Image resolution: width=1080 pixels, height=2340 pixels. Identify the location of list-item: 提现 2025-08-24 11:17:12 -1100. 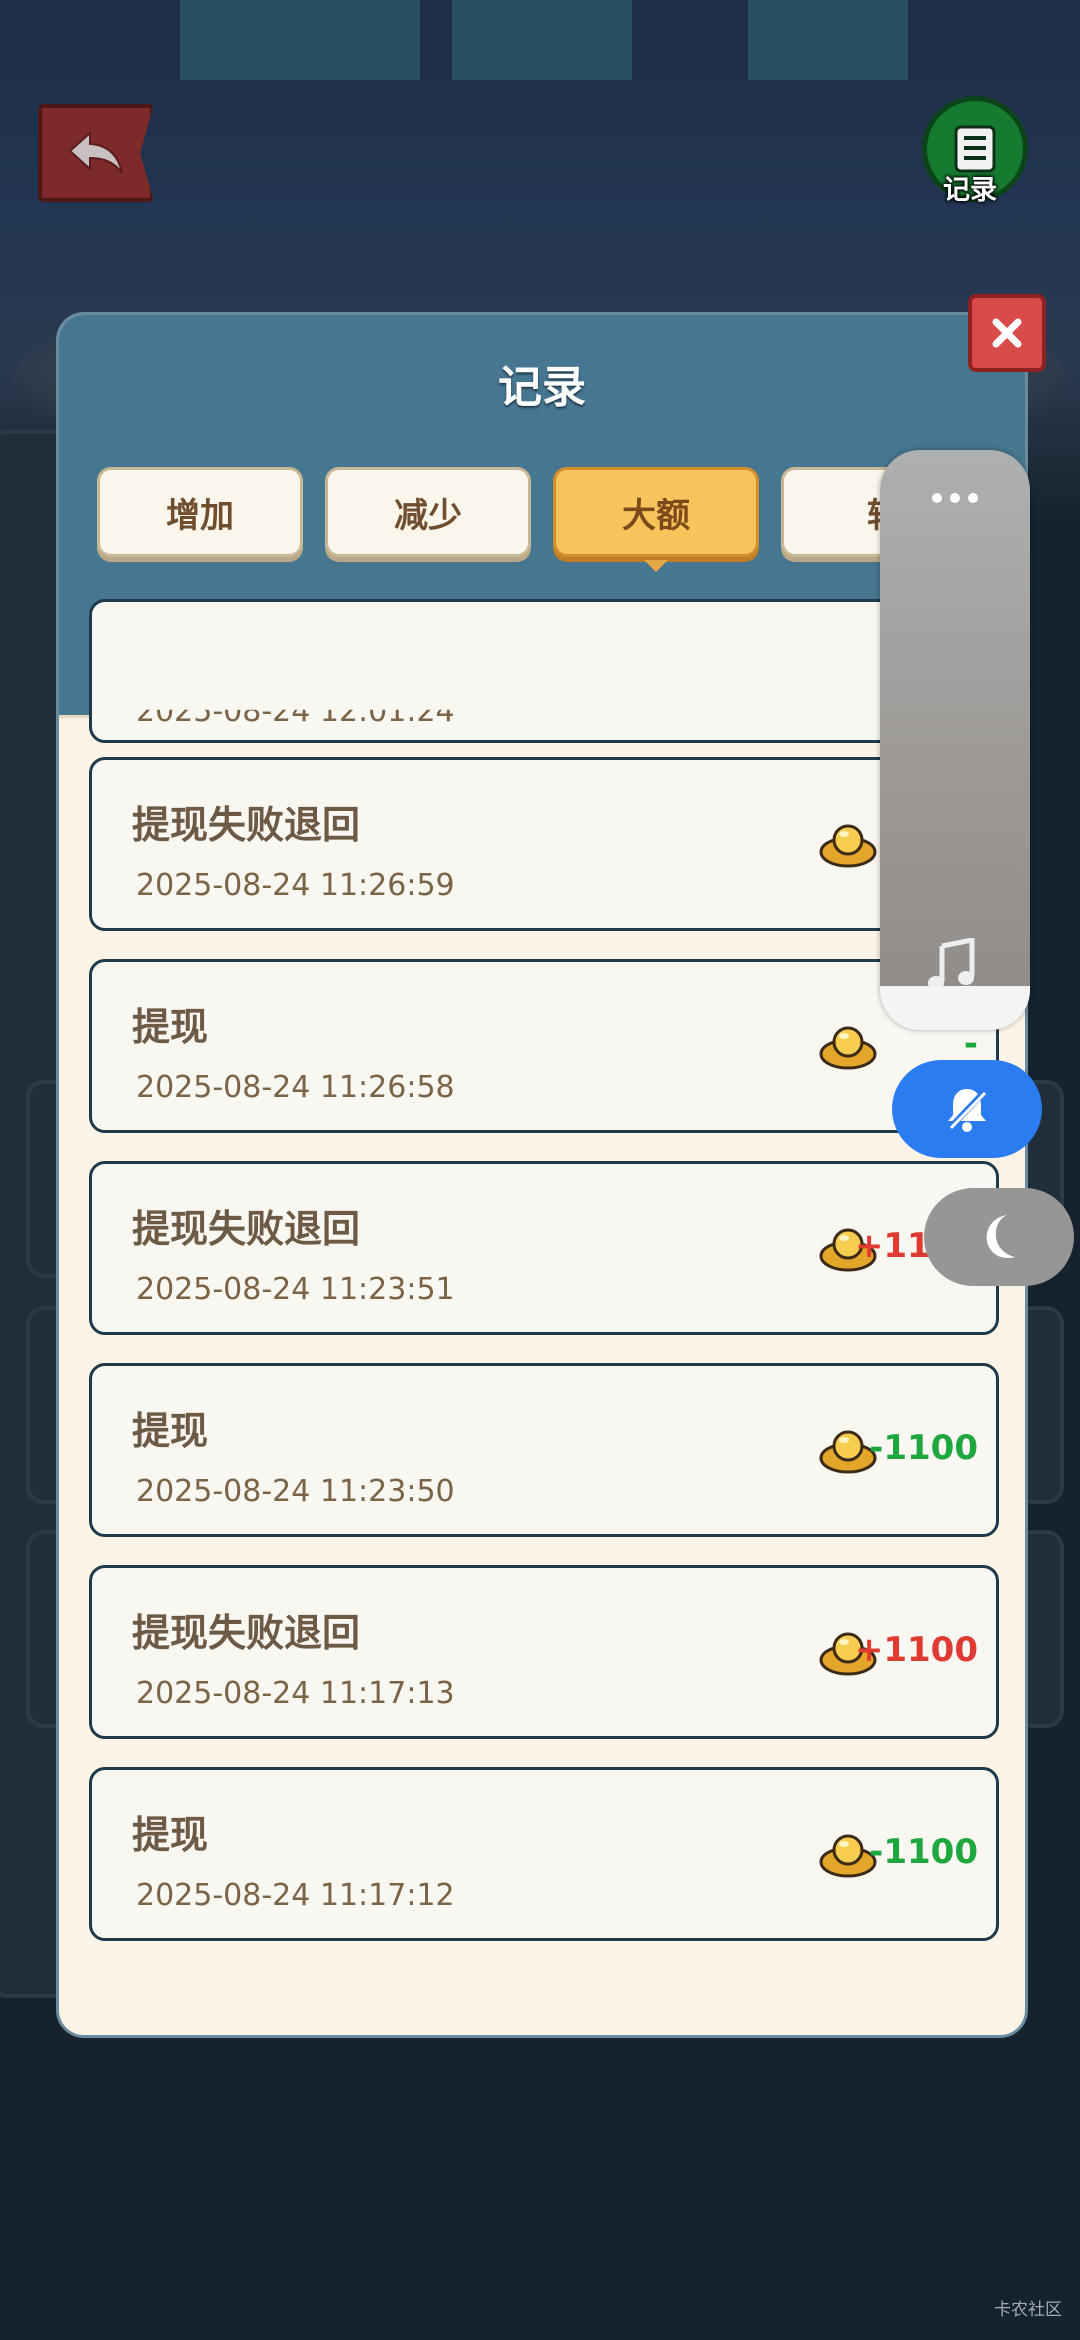
(544, 1854).